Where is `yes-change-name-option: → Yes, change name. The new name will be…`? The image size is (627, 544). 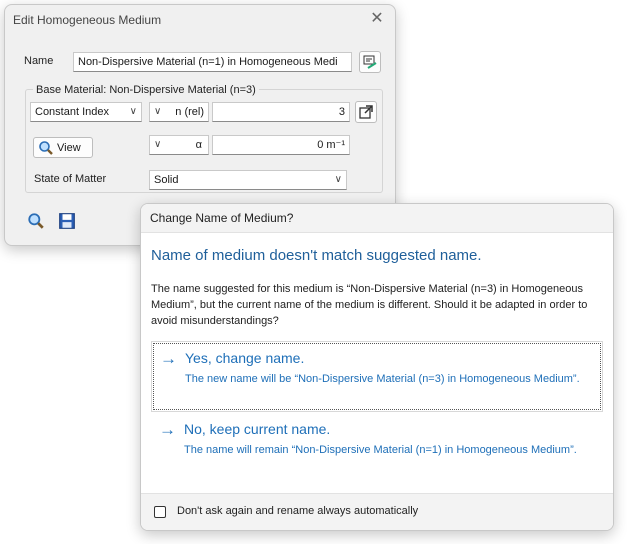
yes-change-name-option: → Yes, change name. The new name will be… is located at coordinates (377, 376).